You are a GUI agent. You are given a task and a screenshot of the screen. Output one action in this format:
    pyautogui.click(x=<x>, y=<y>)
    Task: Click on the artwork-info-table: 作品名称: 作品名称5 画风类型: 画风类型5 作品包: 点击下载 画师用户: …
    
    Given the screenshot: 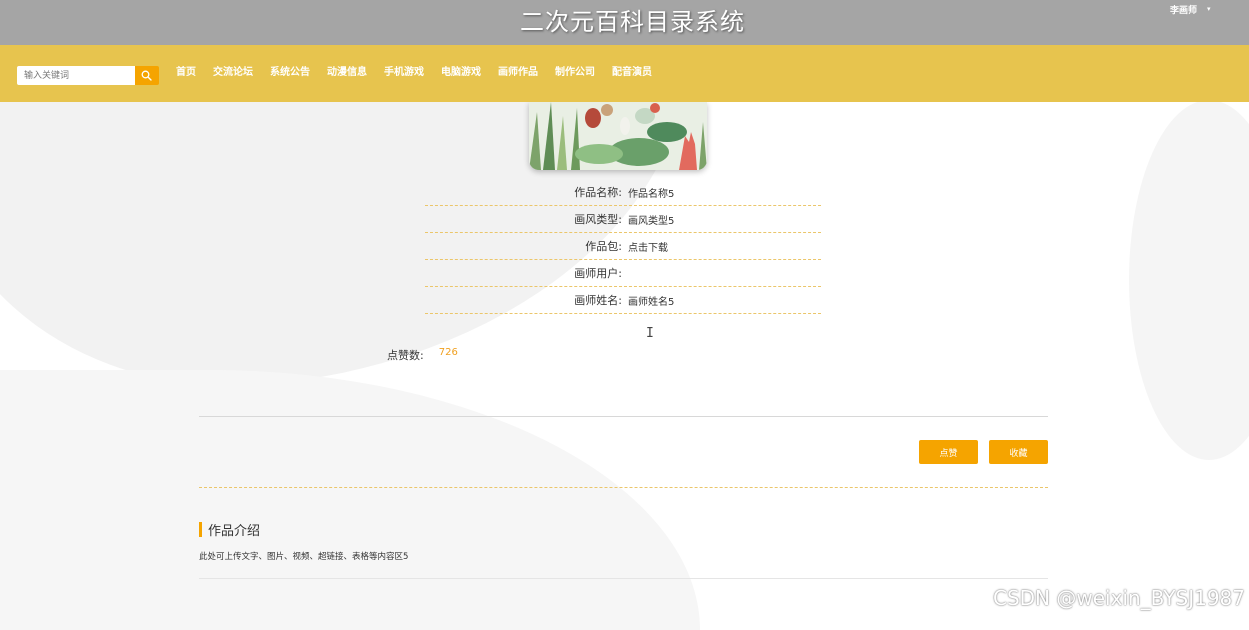 What is the action you would take?
    pyautogui.click(x=623, y=246)
    